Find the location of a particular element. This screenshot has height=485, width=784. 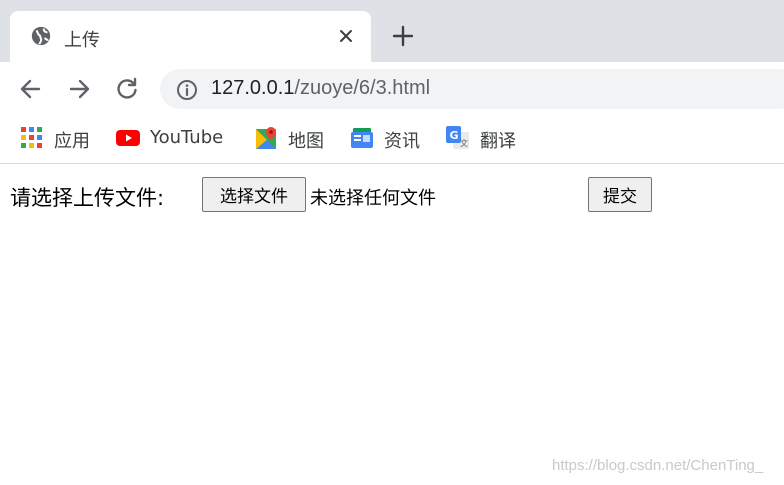

youtube-icon is located at coordinates (128, 138).